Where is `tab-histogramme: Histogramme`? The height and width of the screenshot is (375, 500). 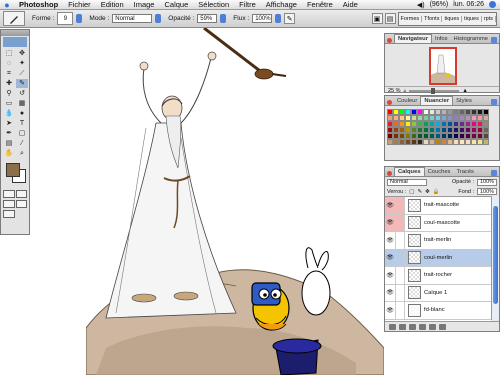
tab-histogramme: Histogramme is located at coordinates (471, 39).